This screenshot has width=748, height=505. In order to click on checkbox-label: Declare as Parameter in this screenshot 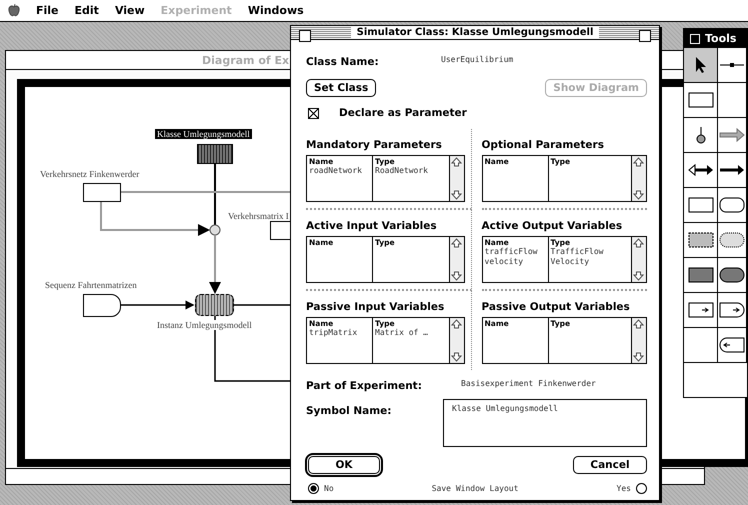, I will do `click(403, 113)`.